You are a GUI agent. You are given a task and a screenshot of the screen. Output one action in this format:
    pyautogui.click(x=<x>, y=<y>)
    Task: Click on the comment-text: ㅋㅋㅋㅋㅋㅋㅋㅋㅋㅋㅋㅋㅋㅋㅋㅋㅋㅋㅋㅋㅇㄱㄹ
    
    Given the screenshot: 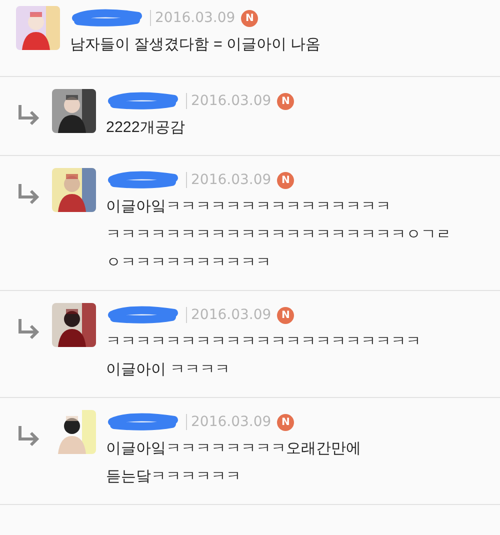 What is the action you would take?
    pyautogui.click(x=278, y=235)
    